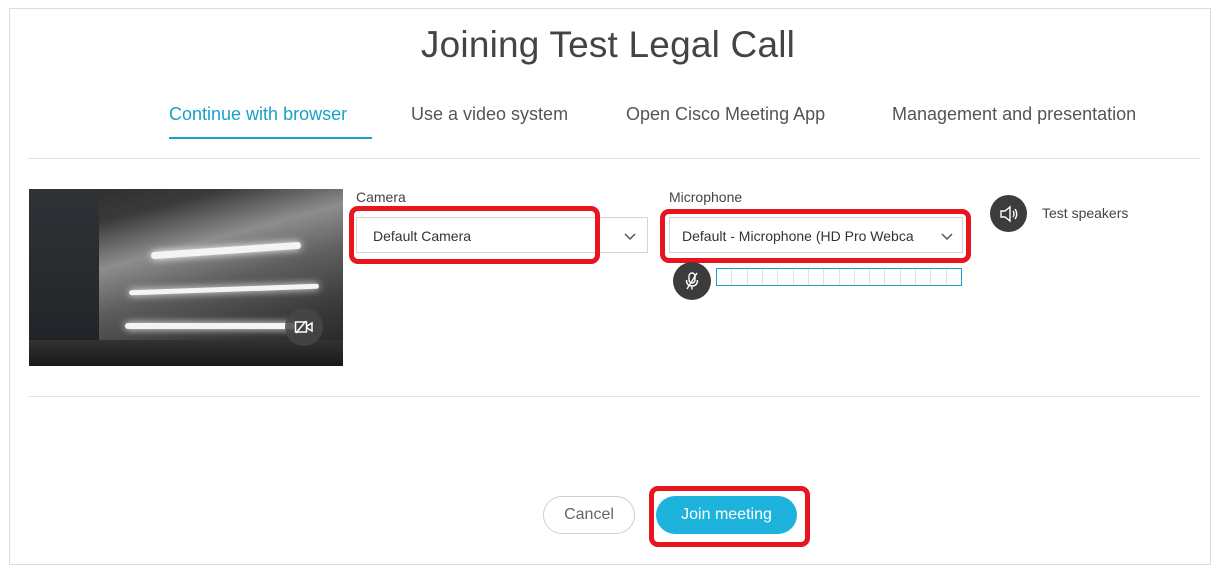  I want to click on microphone-select-value: Default - Microphone (HD Pro Webca, so click(798, 236).